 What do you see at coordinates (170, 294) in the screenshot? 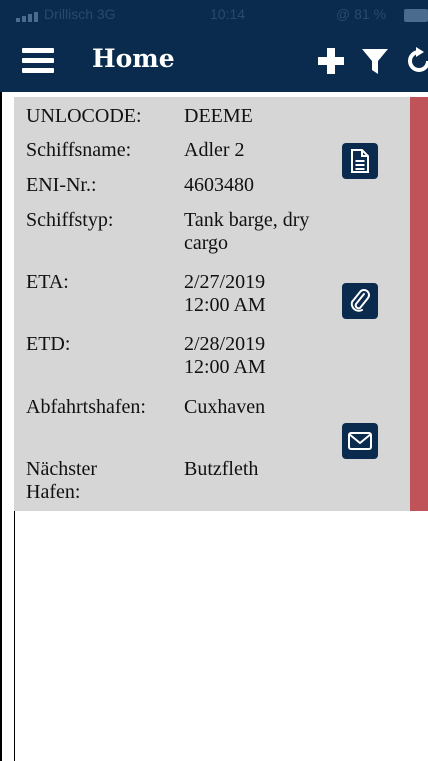
I see `row-eta: ETA: 2/27/2019 12:00 AM` at bounding box center [170, 294].